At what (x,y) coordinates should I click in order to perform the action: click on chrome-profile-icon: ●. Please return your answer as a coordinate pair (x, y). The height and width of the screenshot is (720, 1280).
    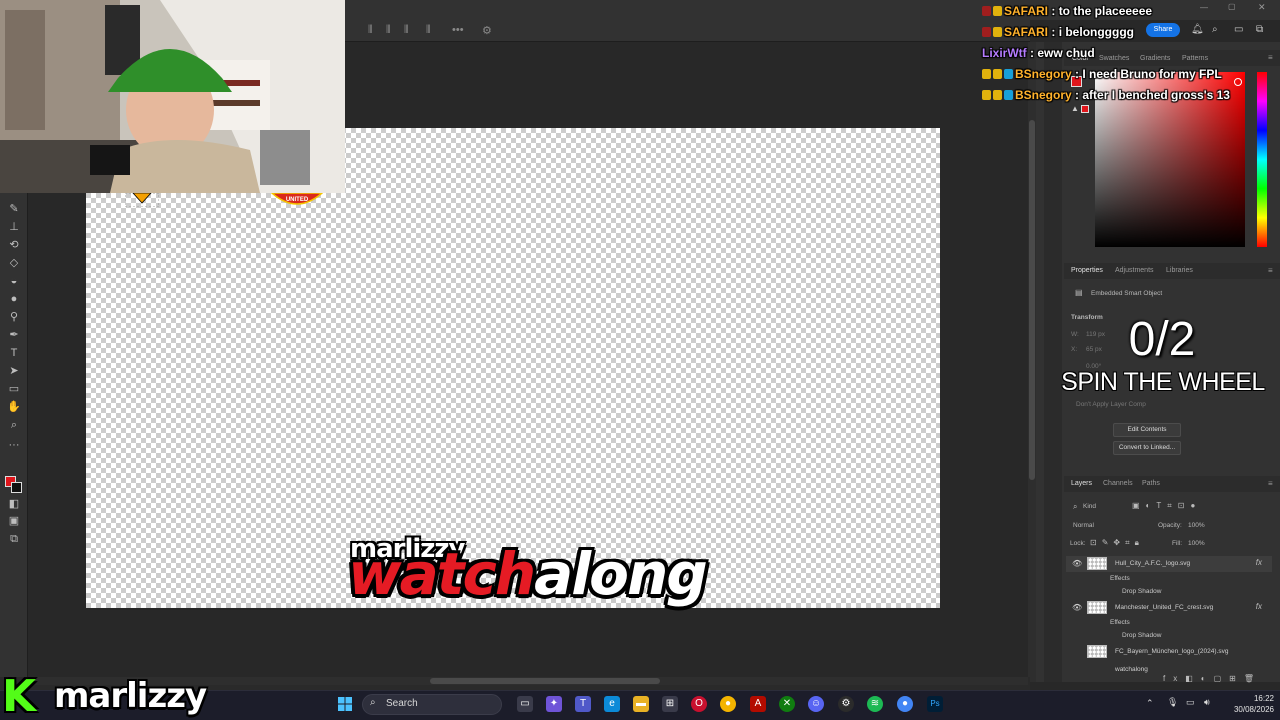
    Looking at the image, I should click on (905, 704).